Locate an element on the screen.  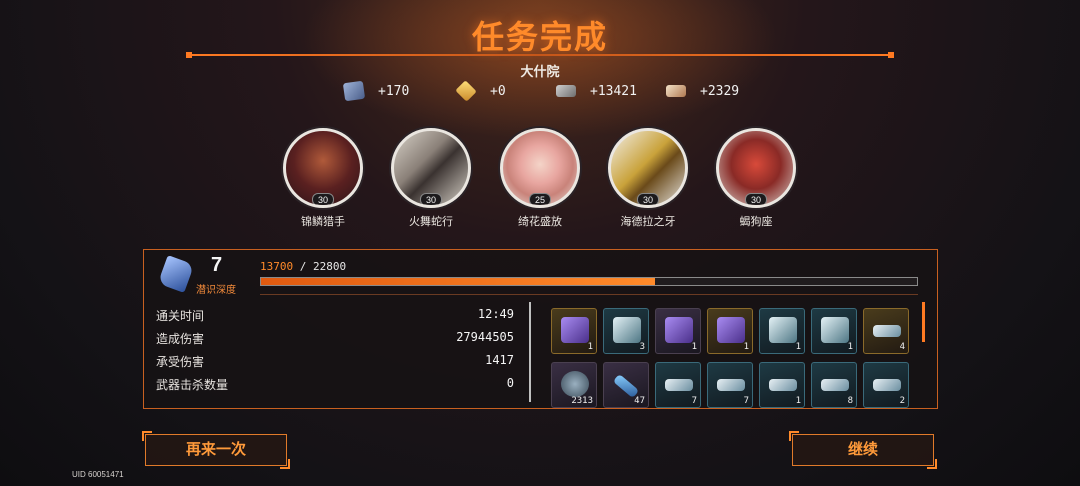
item-count: 8 is located at coordinates (850, 401).